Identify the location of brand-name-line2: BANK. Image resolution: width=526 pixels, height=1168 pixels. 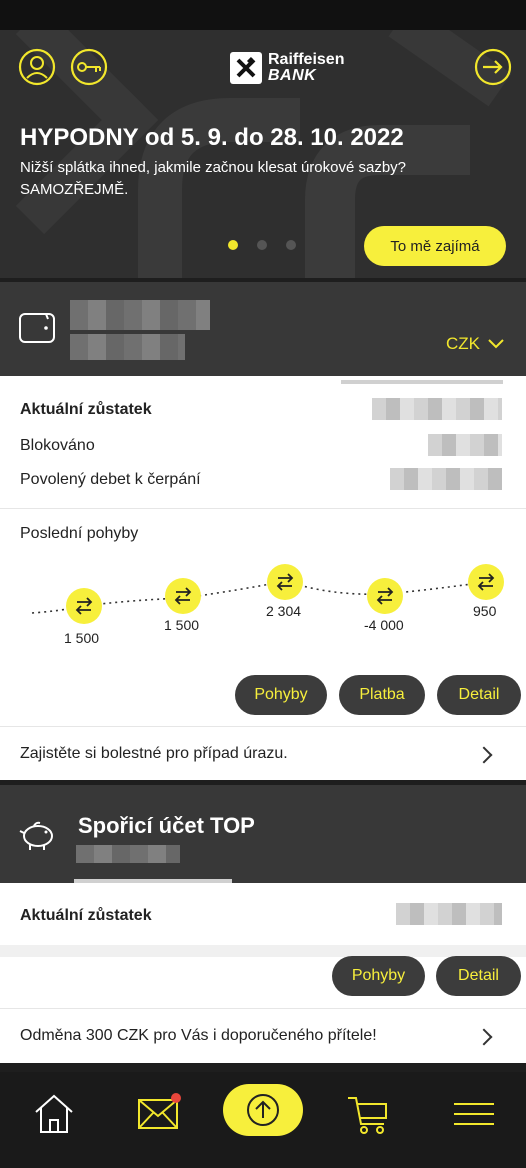
(292, 75).